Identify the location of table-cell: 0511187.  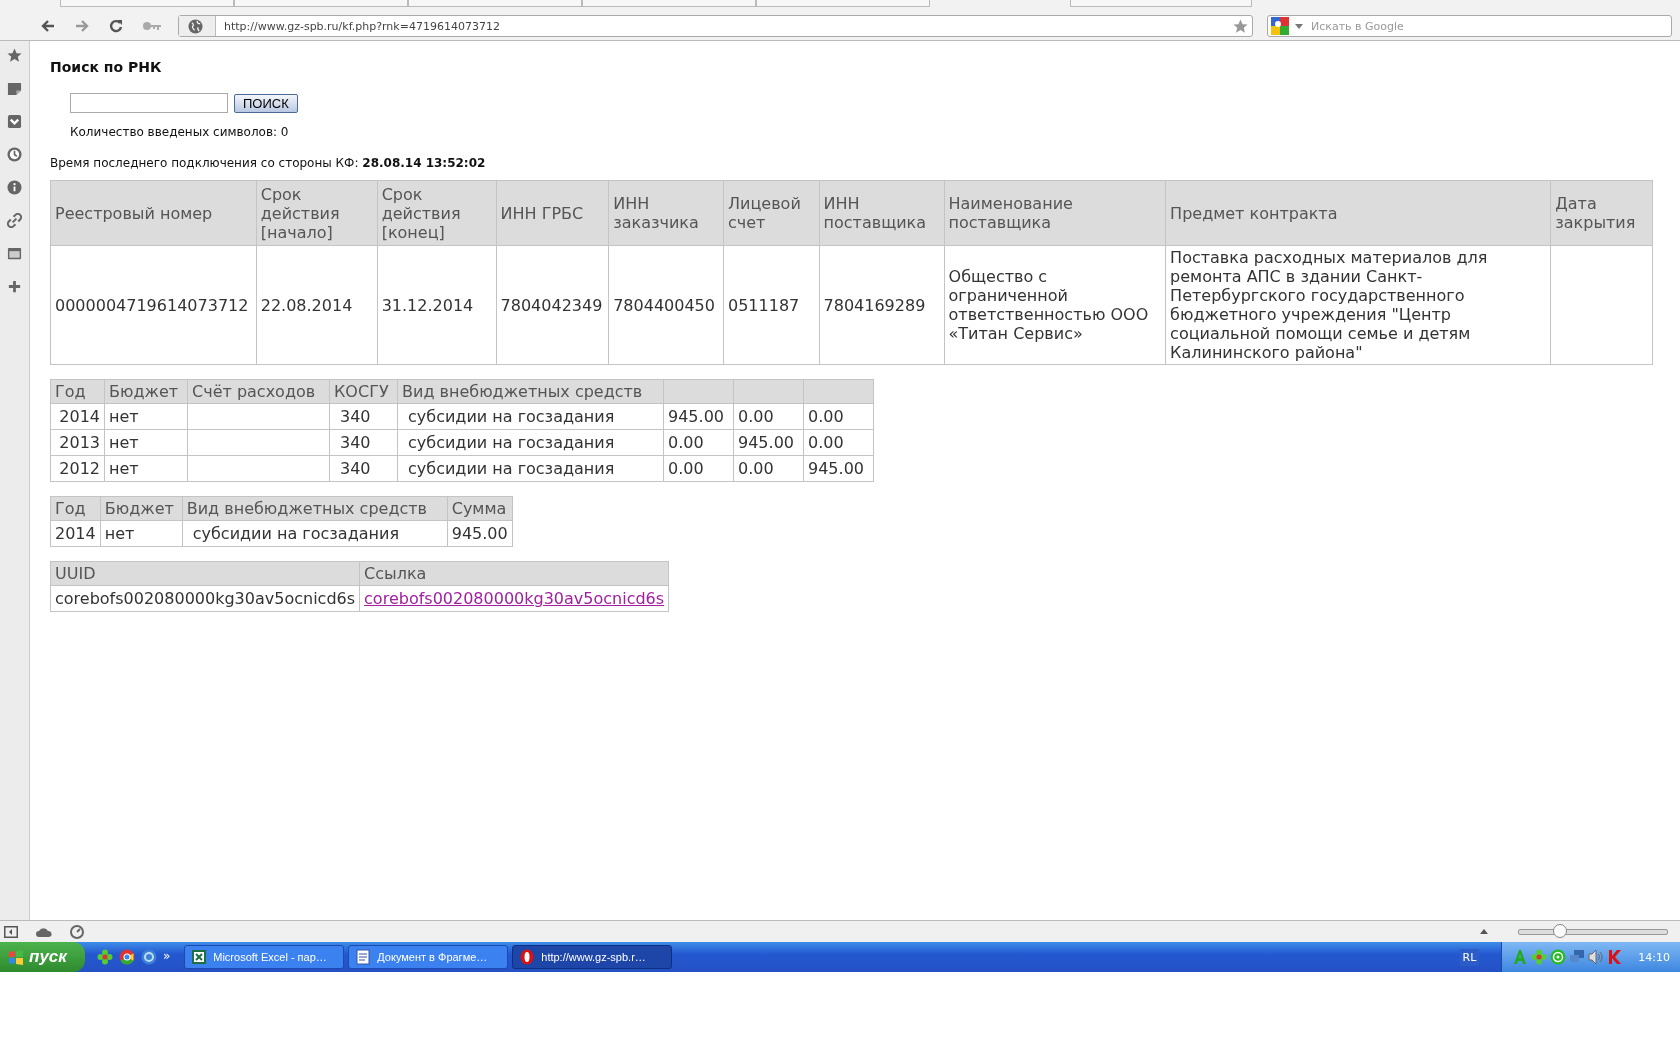
(771, 305).